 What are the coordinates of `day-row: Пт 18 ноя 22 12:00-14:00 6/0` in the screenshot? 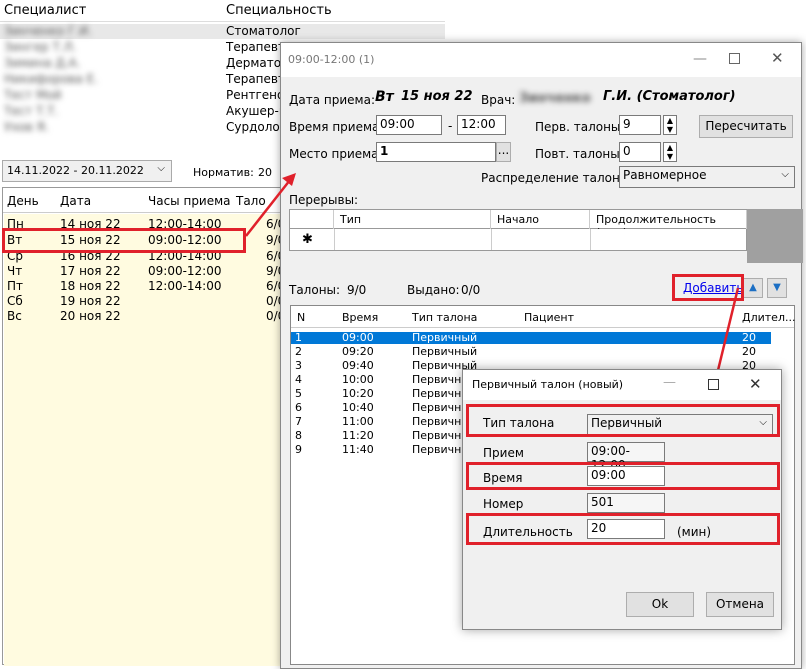 It's located at (154, 286).